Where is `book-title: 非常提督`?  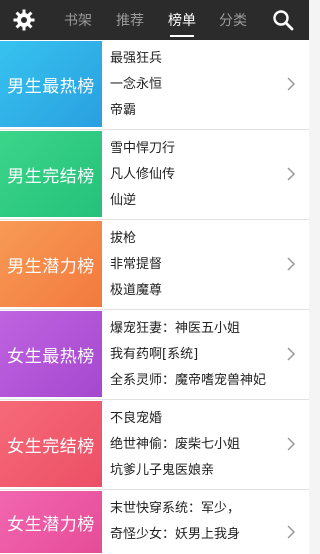
book-title: 非常提督 is located at coordinates (196, 265).